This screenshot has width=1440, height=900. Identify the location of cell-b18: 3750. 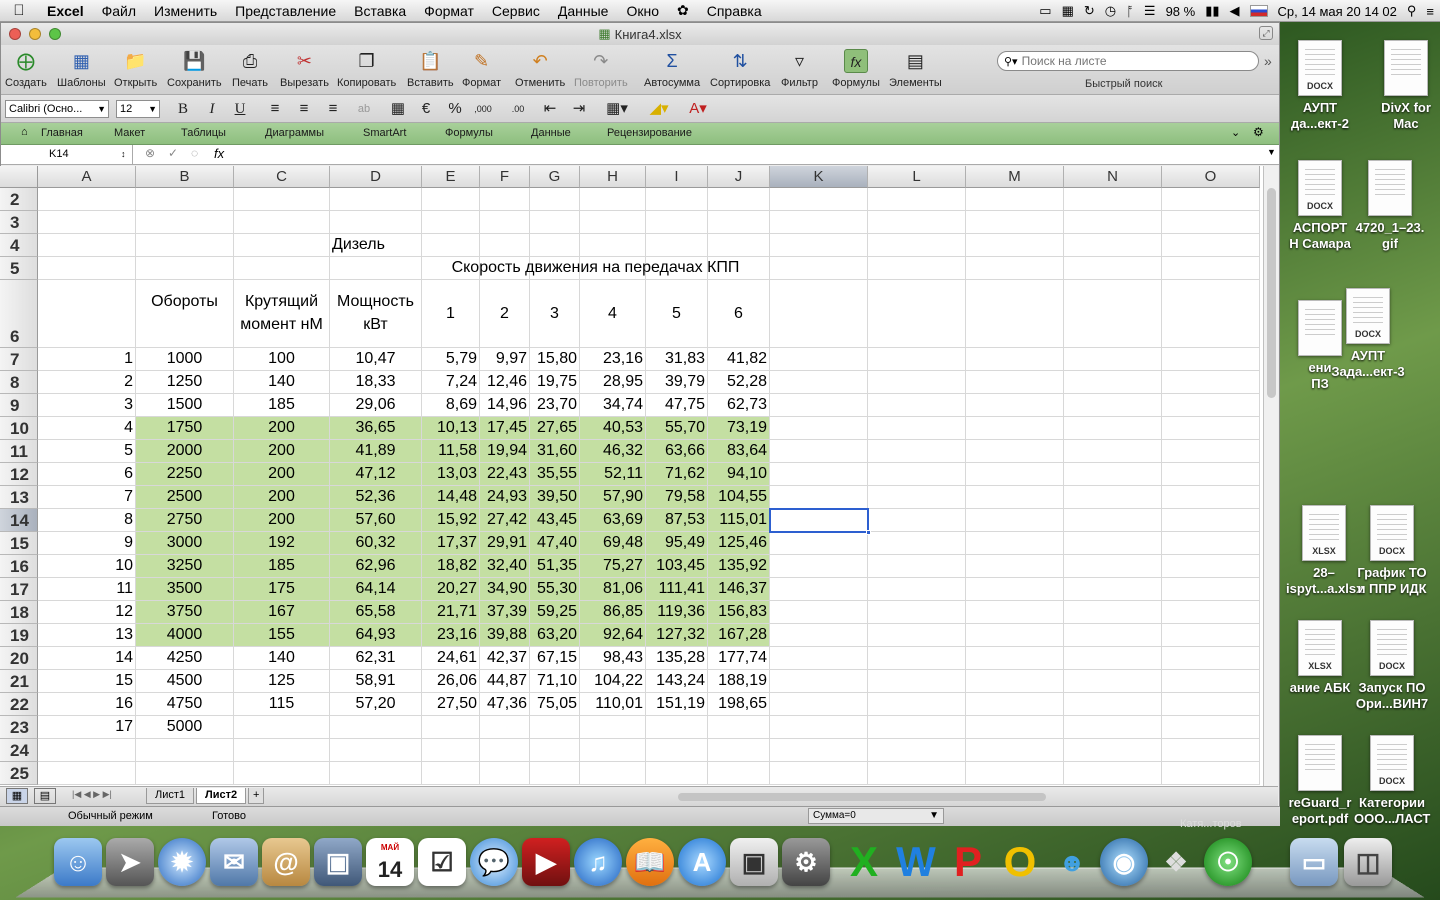
(185, 612).